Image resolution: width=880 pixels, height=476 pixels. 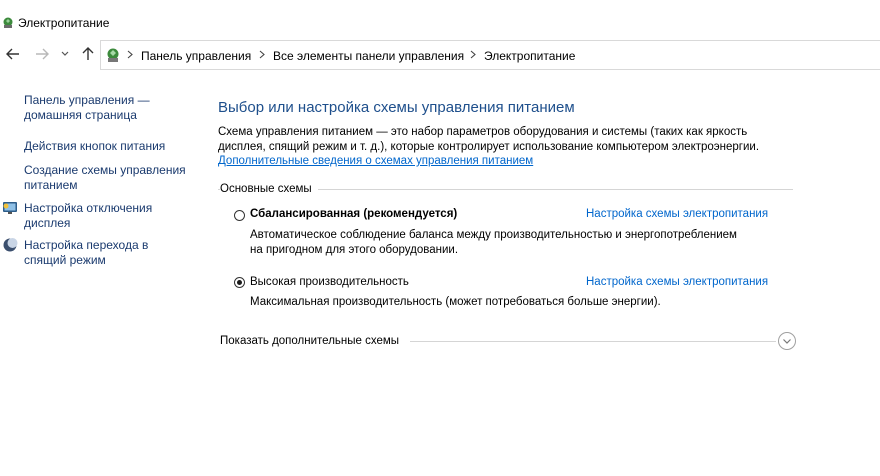 I want to click on up-button, so click(x=88, y=54).